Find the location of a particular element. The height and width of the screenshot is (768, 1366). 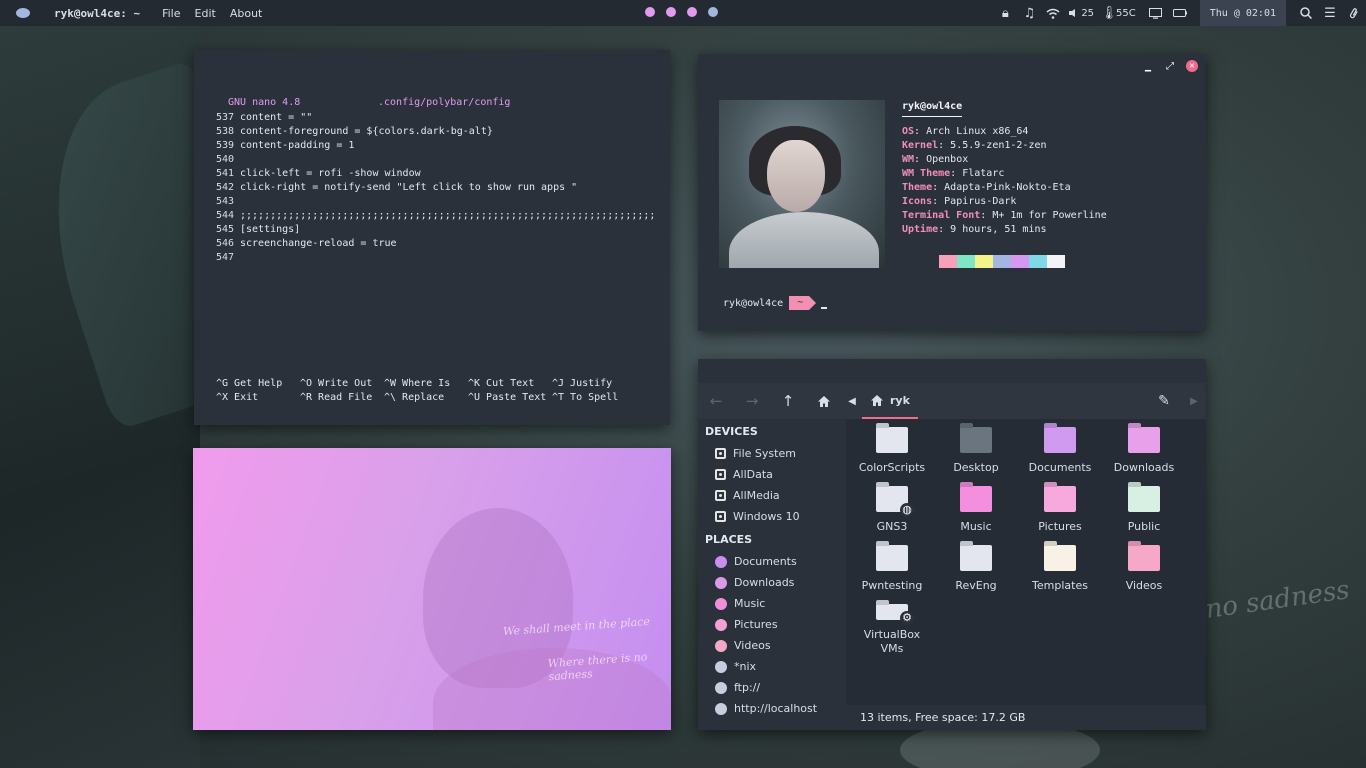

place-item: Videos is located at coordinates (772, 645).